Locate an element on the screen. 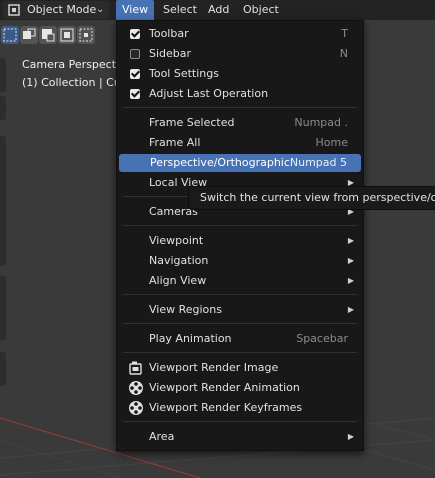 The image size is (435, 478). menu-add: Add is located at coordinates (218, 10).